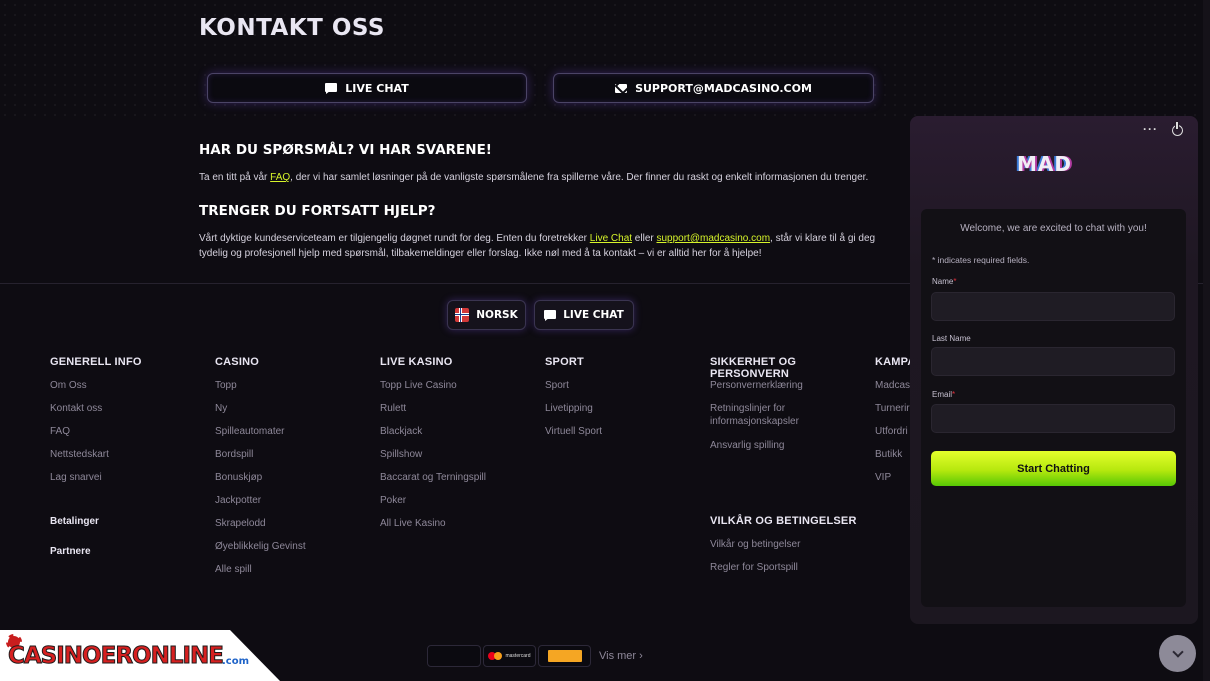 This screenshot has width=1210, height=681. What do you see at coordinates (454, 656) in the screenshot?
I see `payment-logo-blank` at bounding box center [454, 656].